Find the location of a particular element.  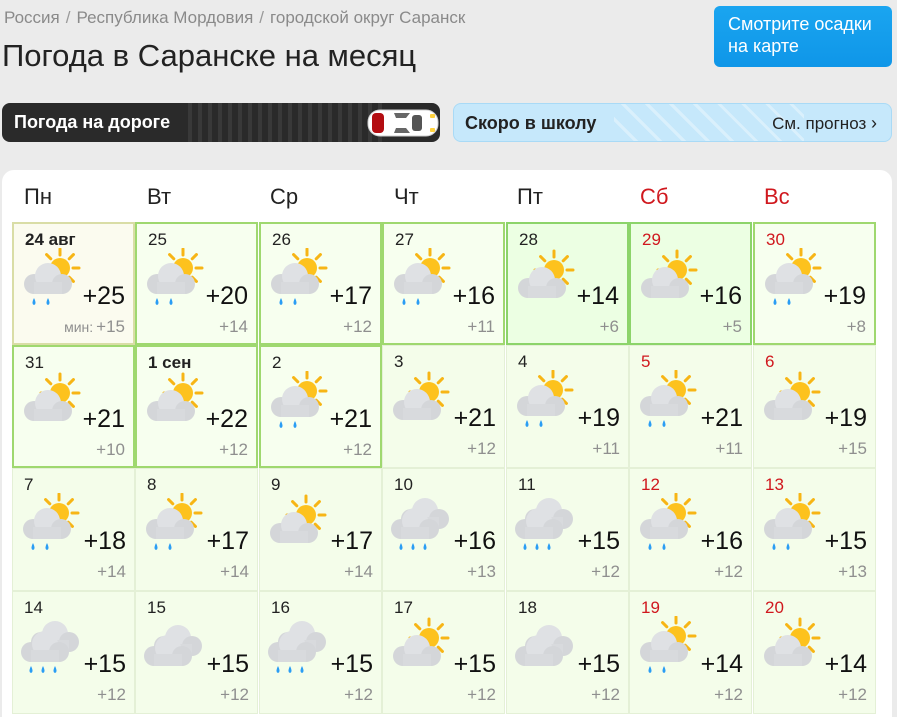

day-cell: 18 +15 +12 is located at coordinates (567, 652).